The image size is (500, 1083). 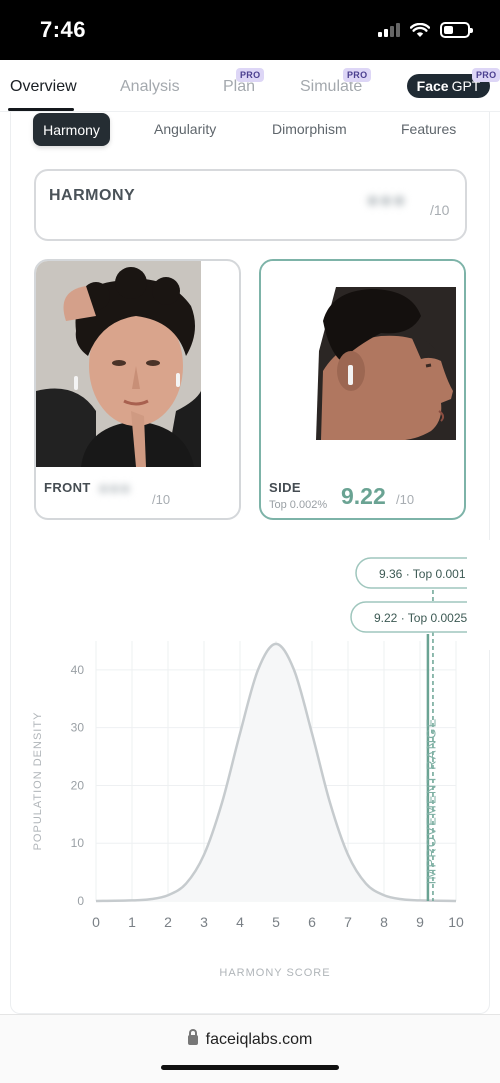 I want to click on side-rank: Top 0.002%, so click(x=298, y=505).